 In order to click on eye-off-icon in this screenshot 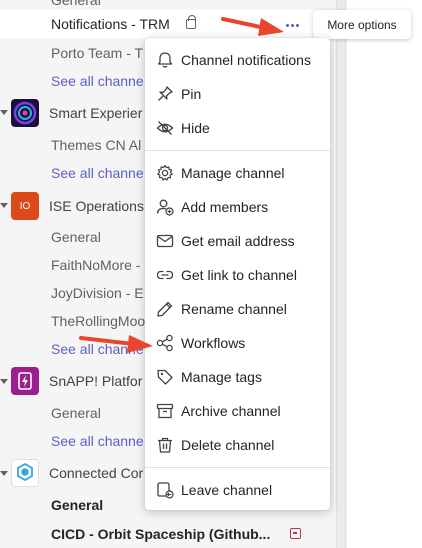, I will do `click(165, 128)`.